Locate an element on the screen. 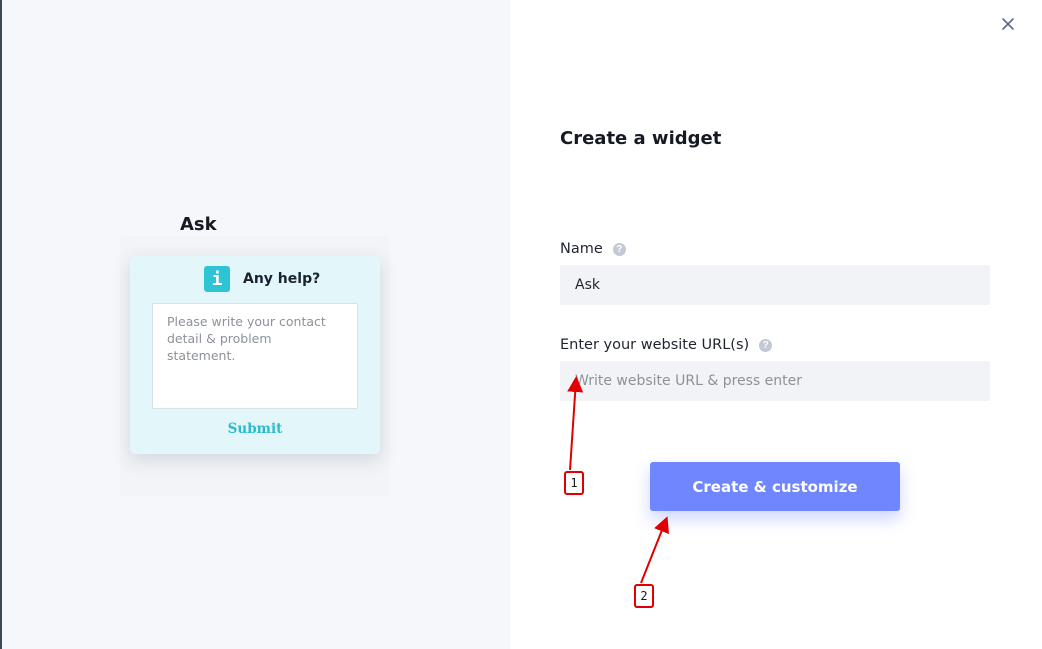  form-heading: Create a widget is located at coordinates (641, 138).